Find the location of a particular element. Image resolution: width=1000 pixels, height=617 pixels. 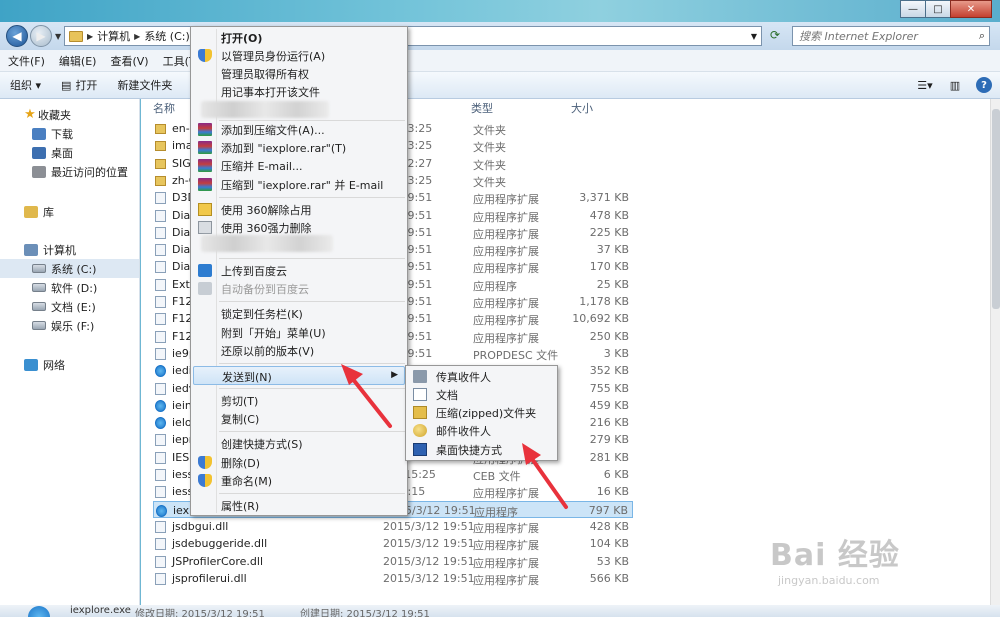

nav-recent-places: 最近访问的位置 is located at coordinates (69, 171).